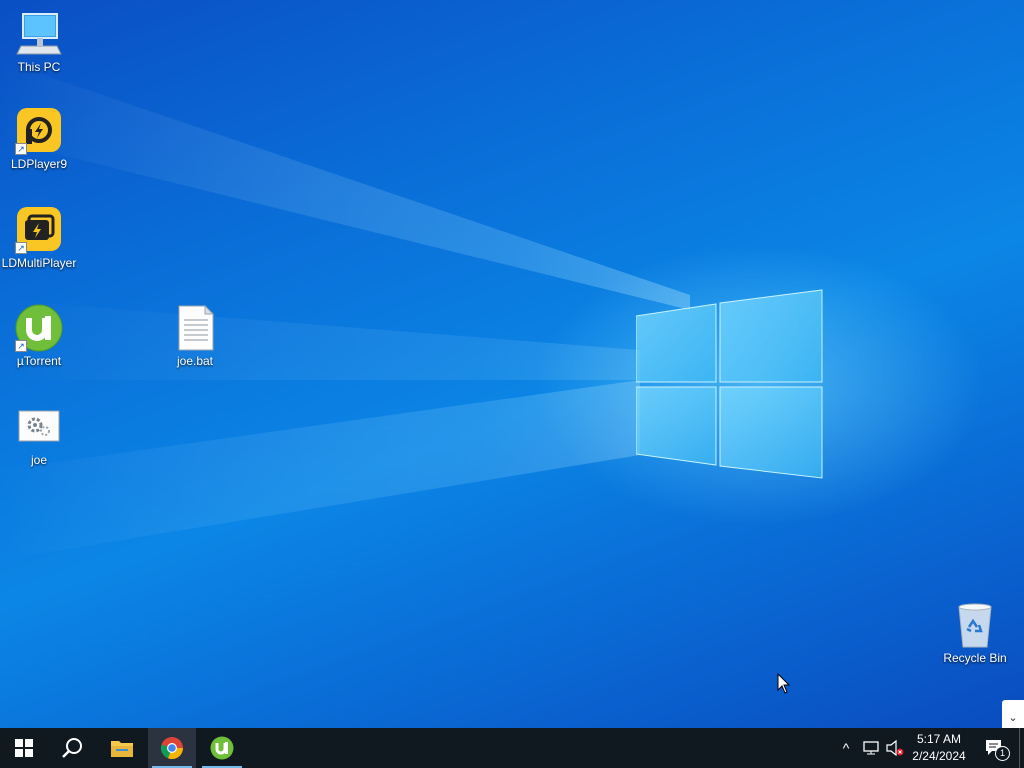 This screenshot has height=768, width=1024. I want to click on chrome-icon, so click(172, 748).